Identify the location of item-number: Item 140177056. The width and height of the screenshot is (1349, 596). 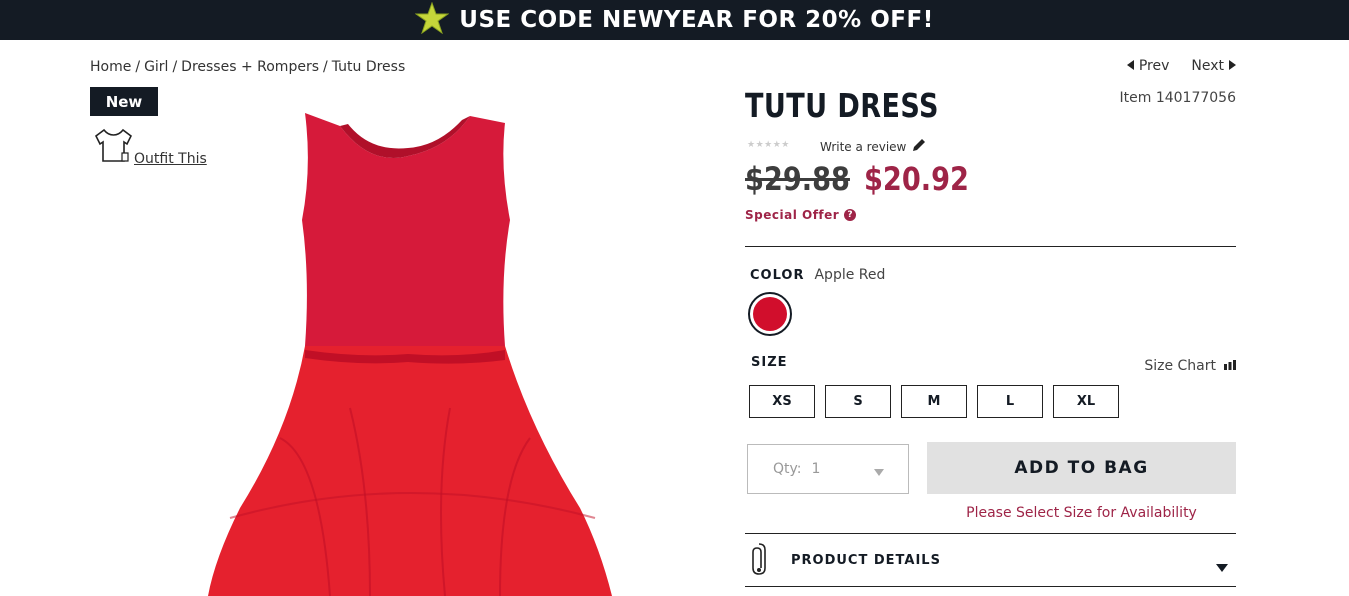
(1177, 98).